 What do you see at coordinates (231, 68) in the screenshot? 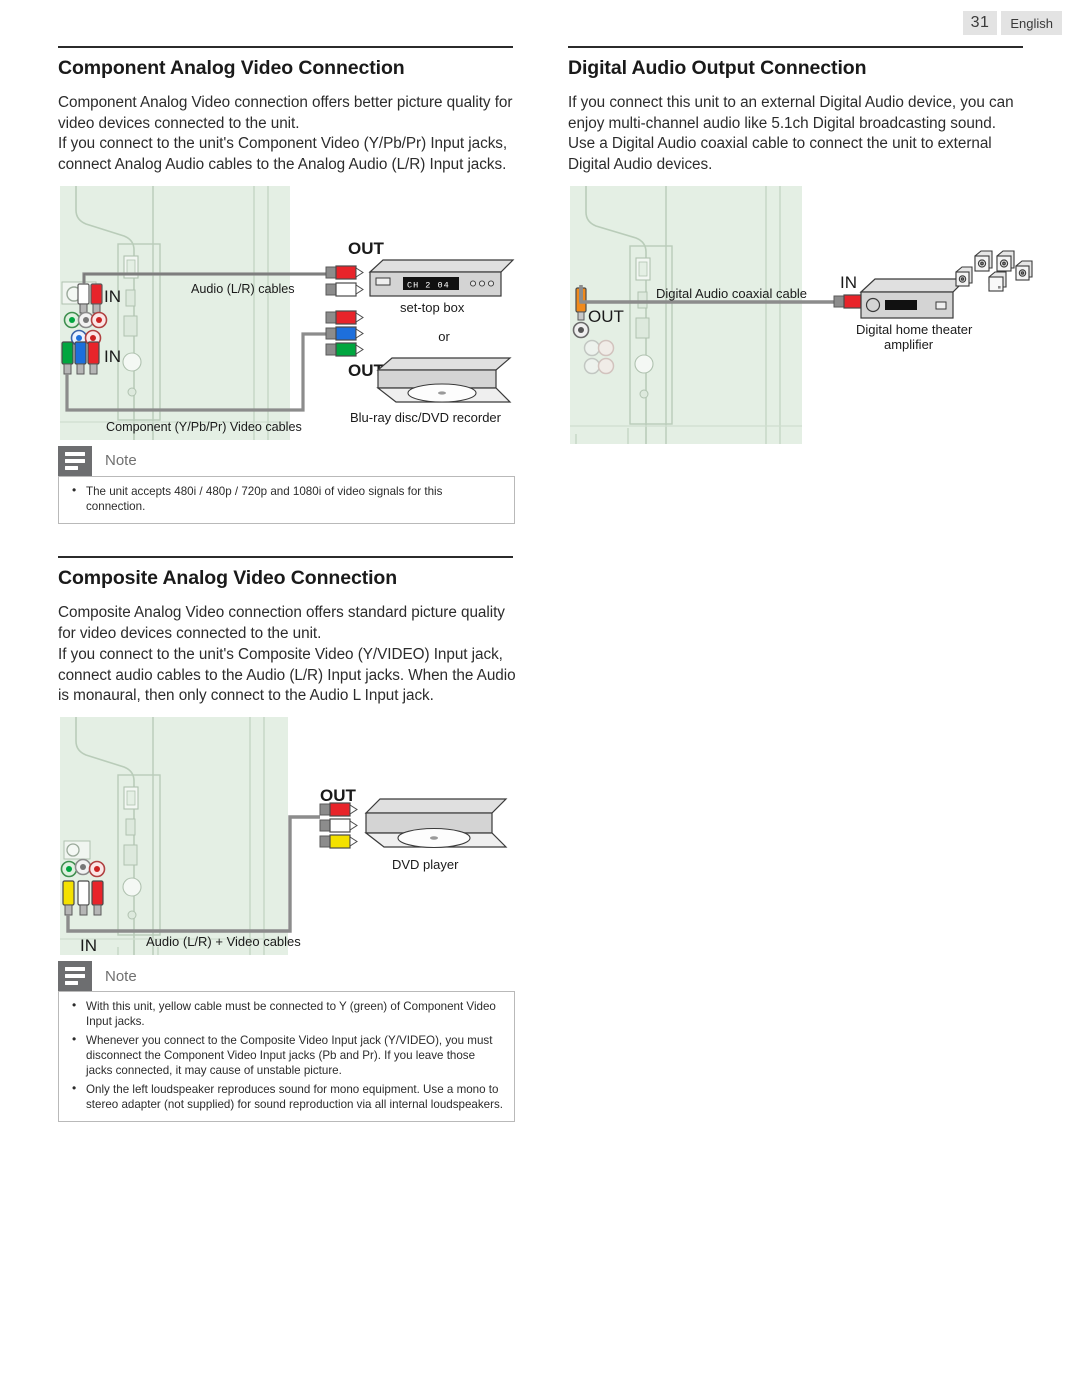
I see `page-title-component: Component Analog Video Connection` at bounding box center [231, 68].